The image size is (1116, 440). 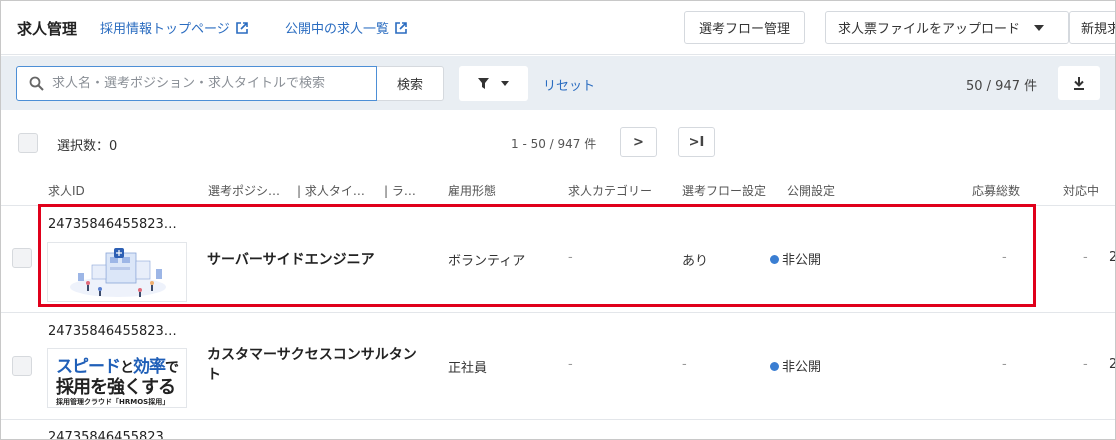 I want to click on pagination-info: 1 - 50 / 947 件, so click(x=554, y=144).